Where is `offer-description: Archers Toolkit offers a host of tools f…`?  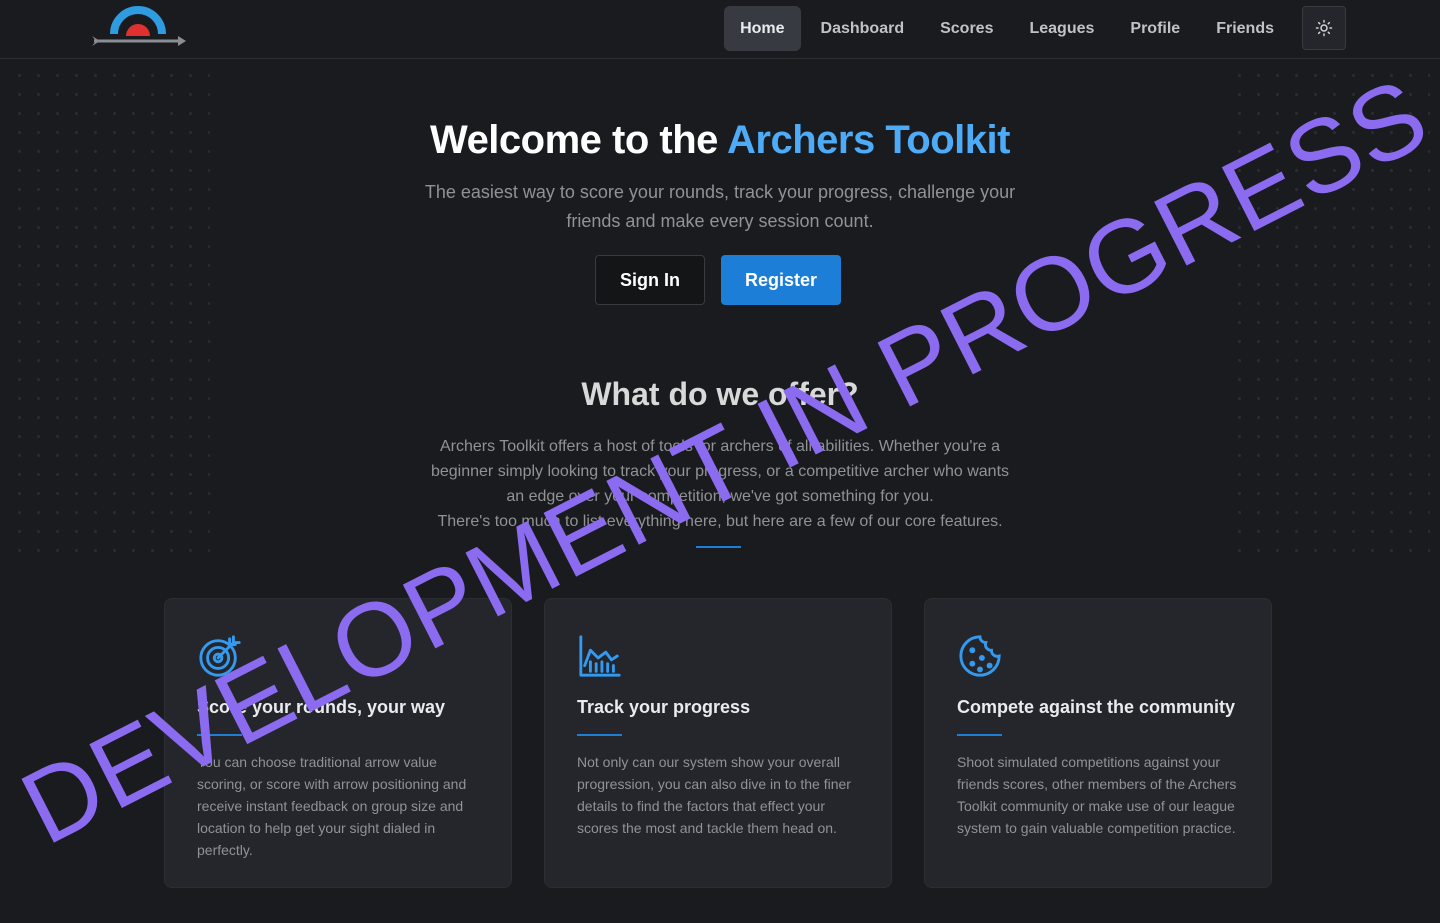 offer-description: Archers Toolkit offers a host of tools f… is located at coordinates (720, 484).